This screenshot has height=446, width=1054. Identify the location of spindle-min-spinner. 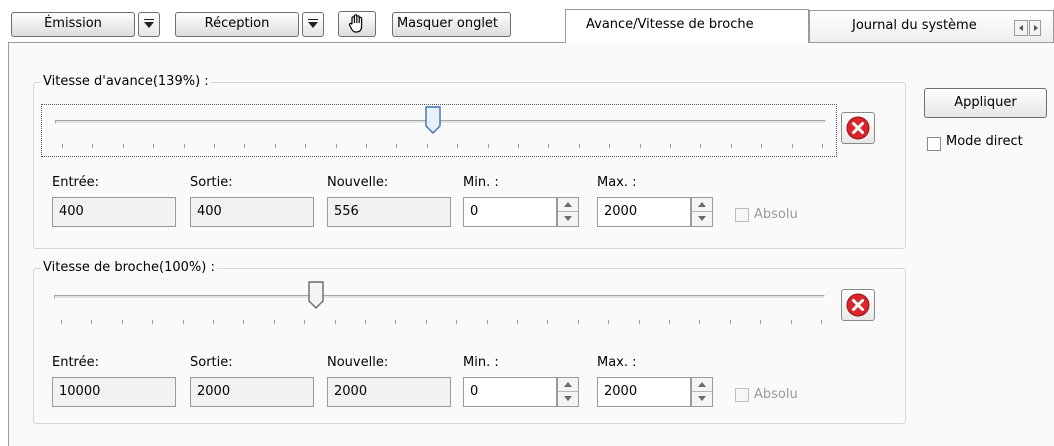
(568, 392).